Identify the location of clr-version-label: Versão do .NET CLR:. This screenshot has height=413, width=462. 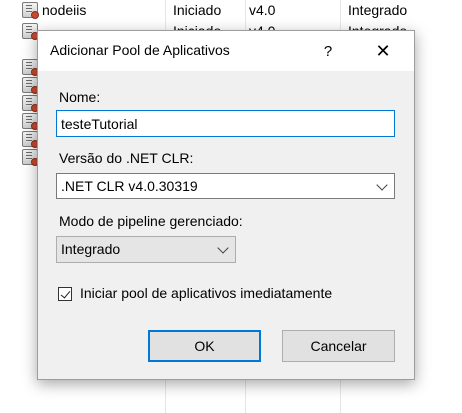
(126, 158).